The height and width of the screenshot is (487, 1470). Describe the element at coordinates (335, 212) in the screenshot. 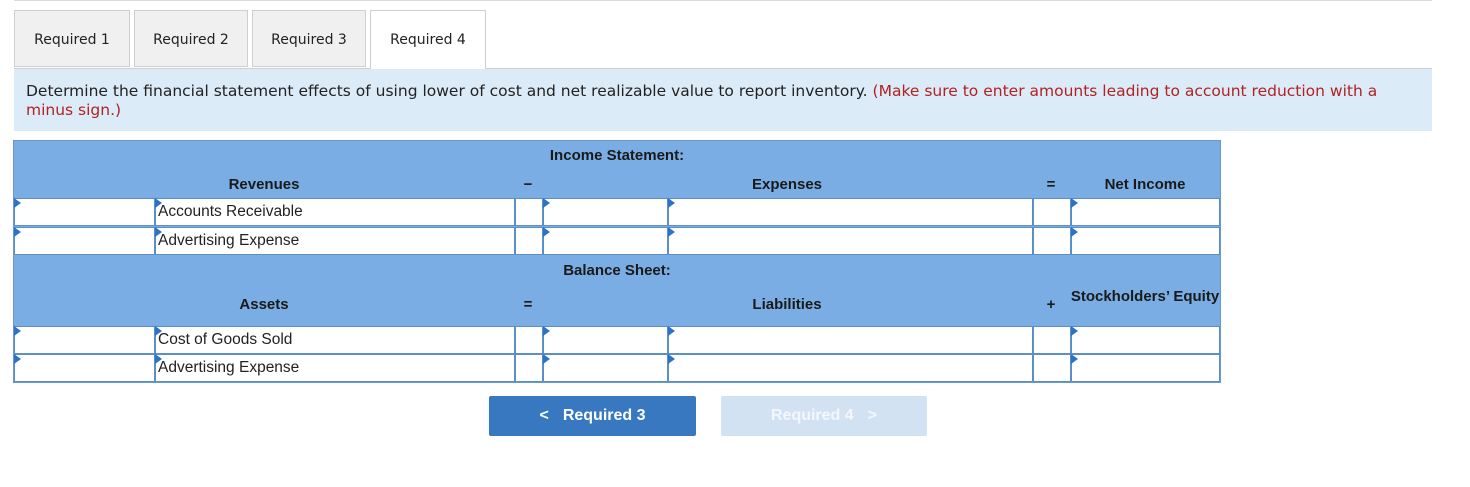

I see `revenue-account-select: Accounts Receivable` at that location.